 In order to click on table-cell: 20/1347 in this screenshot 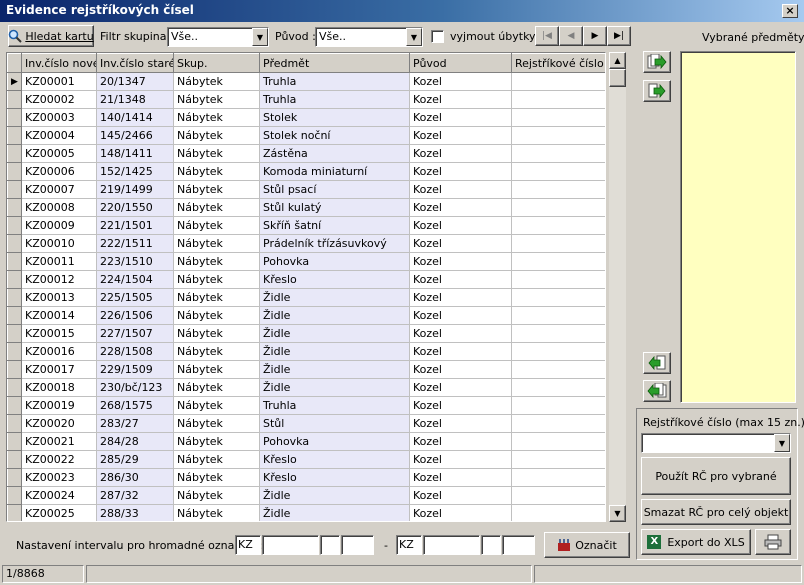, I will do `click(135, 81)`.